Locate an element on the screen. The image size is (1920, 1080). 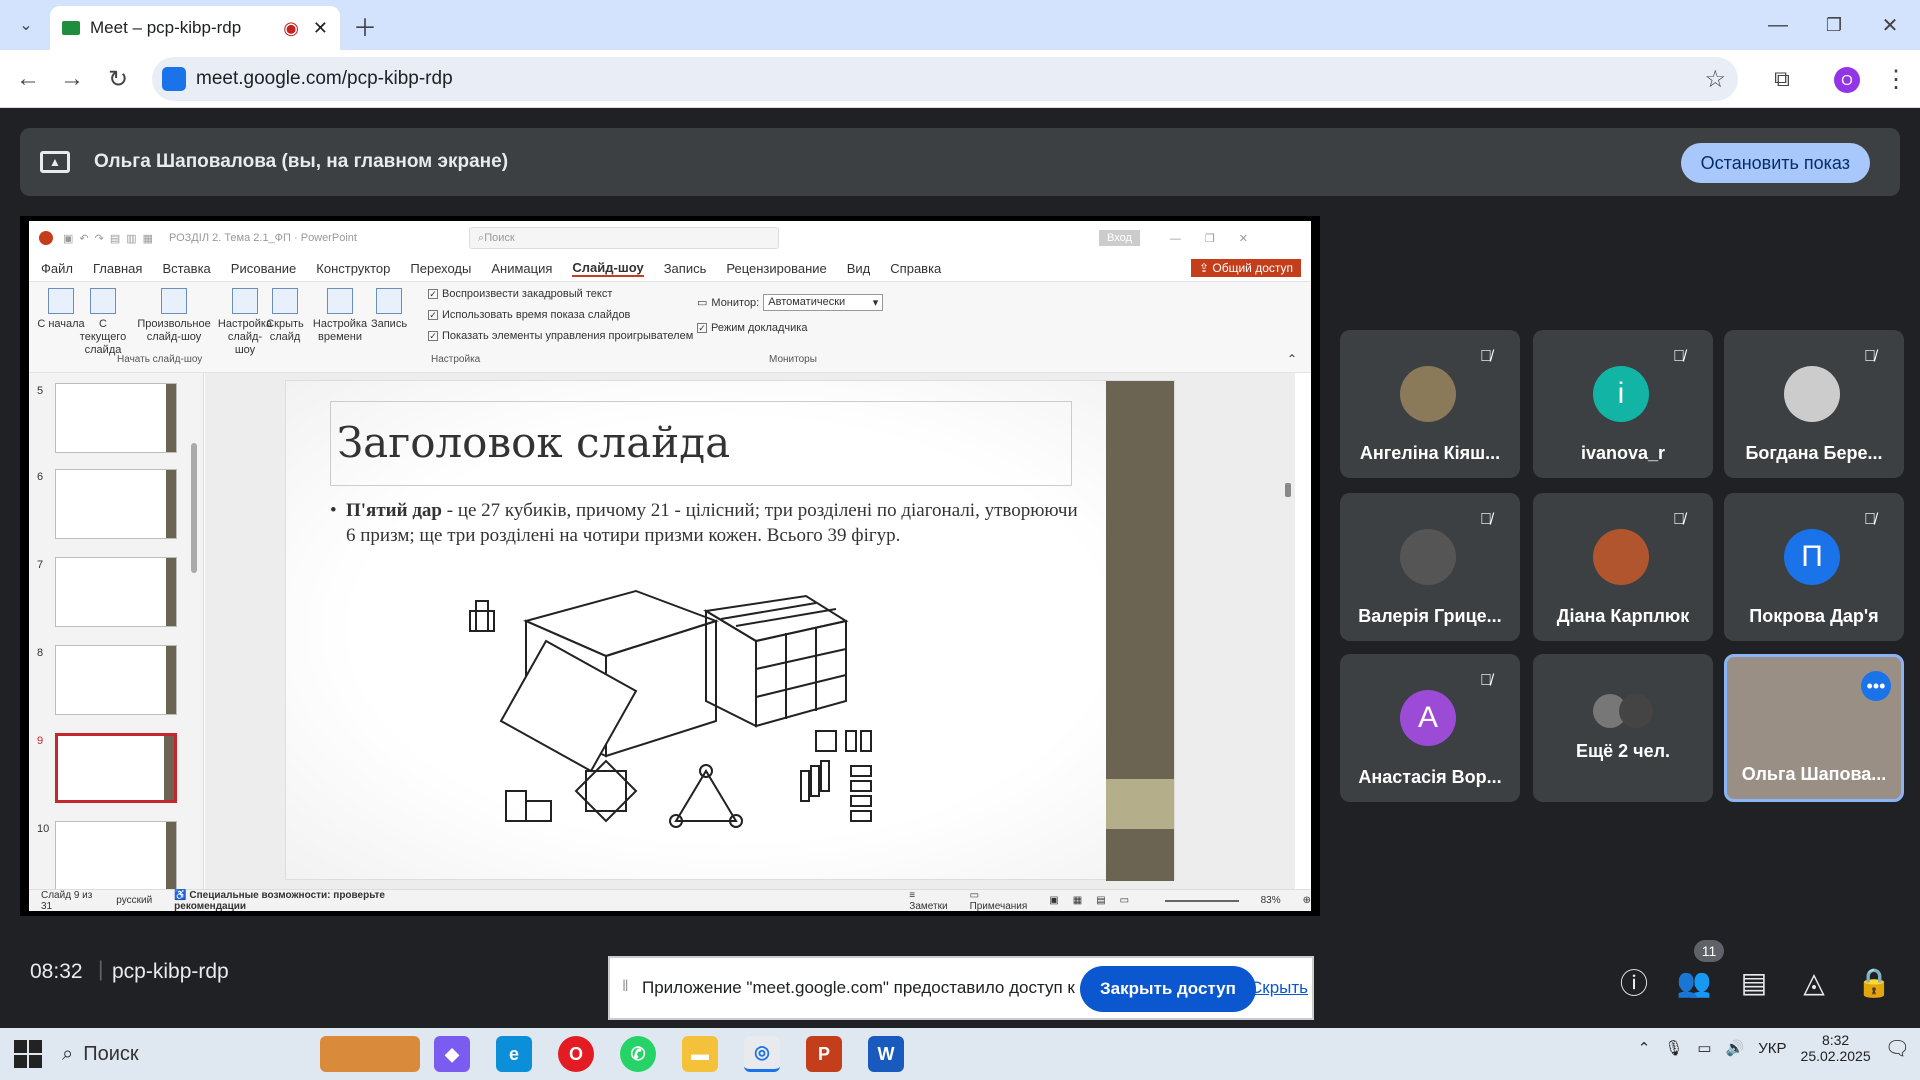
browser-tab-meet: Meet – pcp-kibp-rdp ◉ ✕ is located at coordinates (195, 28).